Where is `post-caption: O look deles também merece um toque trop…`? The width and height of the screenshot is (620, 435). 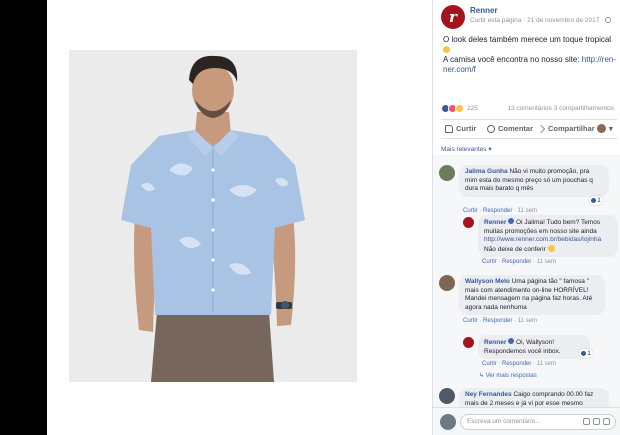
post-caption: O look deles também merece um toque trop… is located at coordinates (530, 55).